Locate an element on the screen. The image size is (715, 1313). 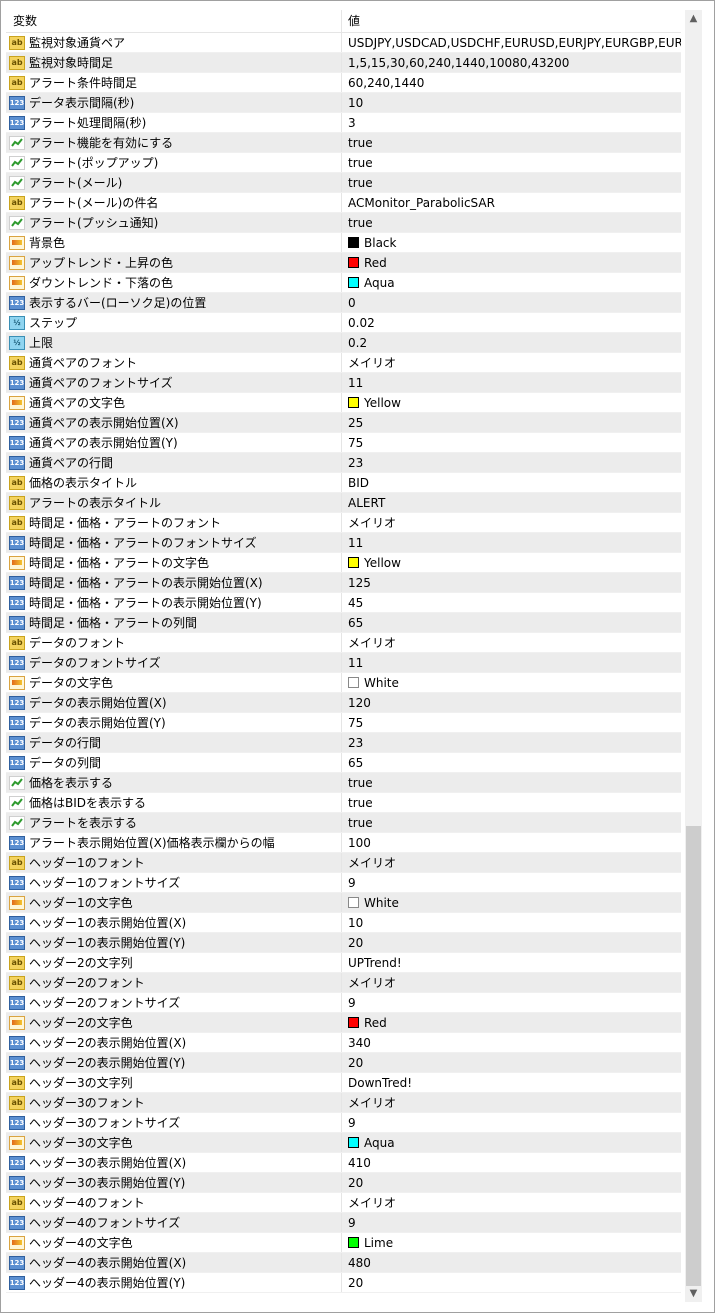
value-cell: UPTrend! is located at coordinates (511, 962).